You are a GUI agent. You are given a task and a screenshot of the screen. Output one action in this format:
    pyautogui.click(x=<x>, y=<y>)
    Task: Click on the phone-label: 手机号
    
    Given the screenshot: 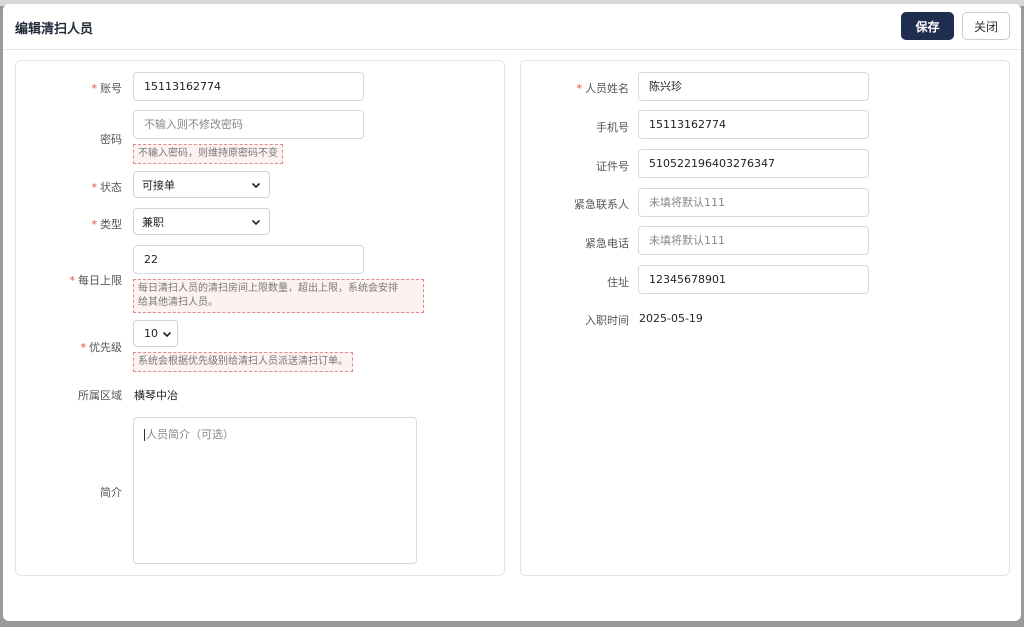 What is the action you would take?
    pyautogui.click(x=612, y=127)
    